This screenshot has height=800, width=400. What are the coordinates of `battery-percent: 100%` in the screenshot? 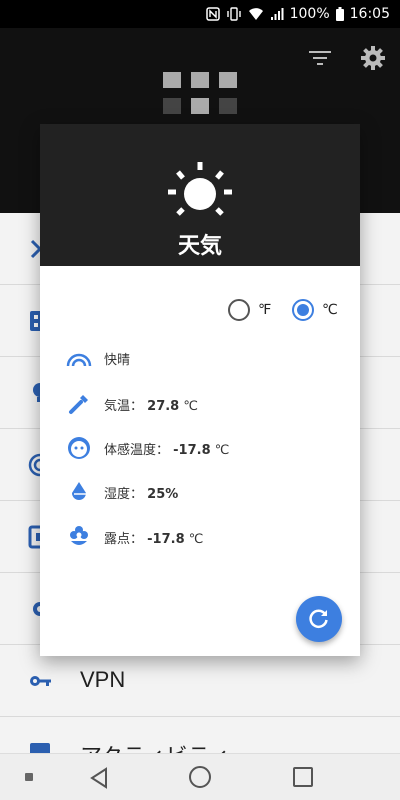 It's located at (309, 14).